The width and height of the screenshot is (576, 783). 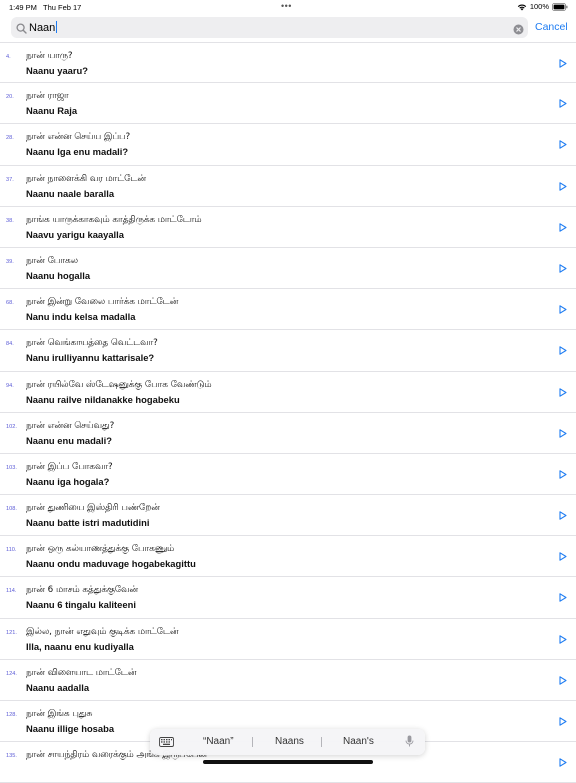 What do you see at coordinates (70, 193) in the screenshot?
I see `phrase-translation: Naanu naale baralla` at bounding box center [70, 193].